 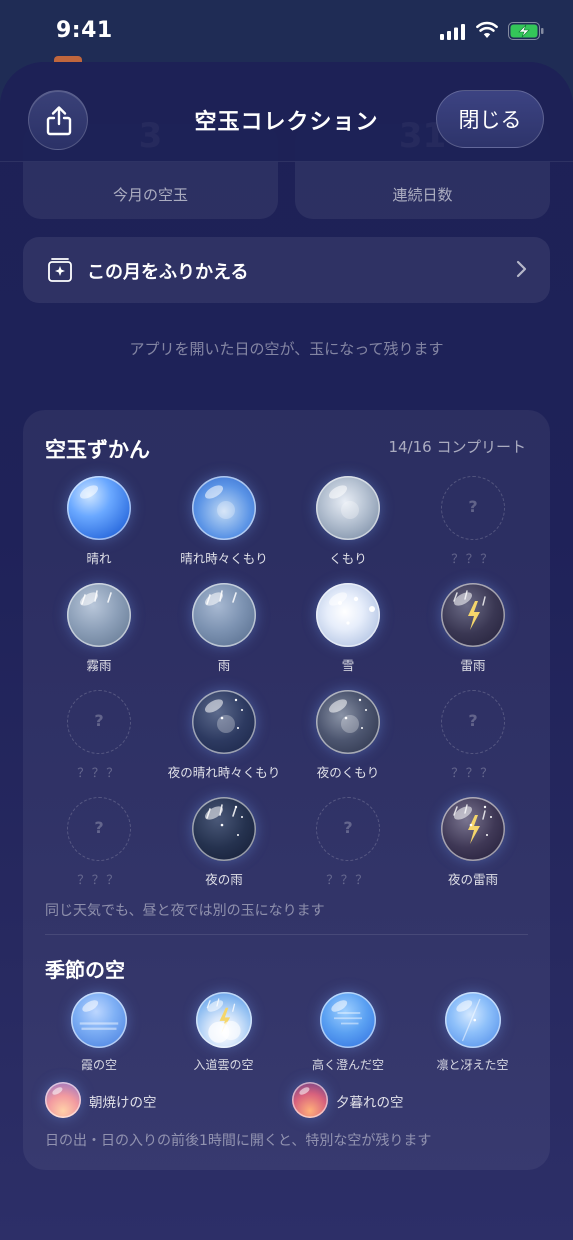 I want to click on review-month-button: この月をふりかえる, so click(x=286, y=270).